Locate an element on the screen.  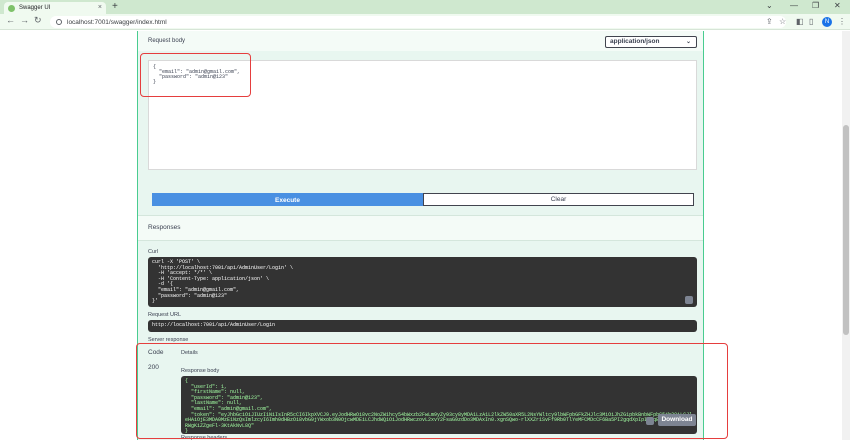
minimize-button: — is located at coordinates (794, 5).